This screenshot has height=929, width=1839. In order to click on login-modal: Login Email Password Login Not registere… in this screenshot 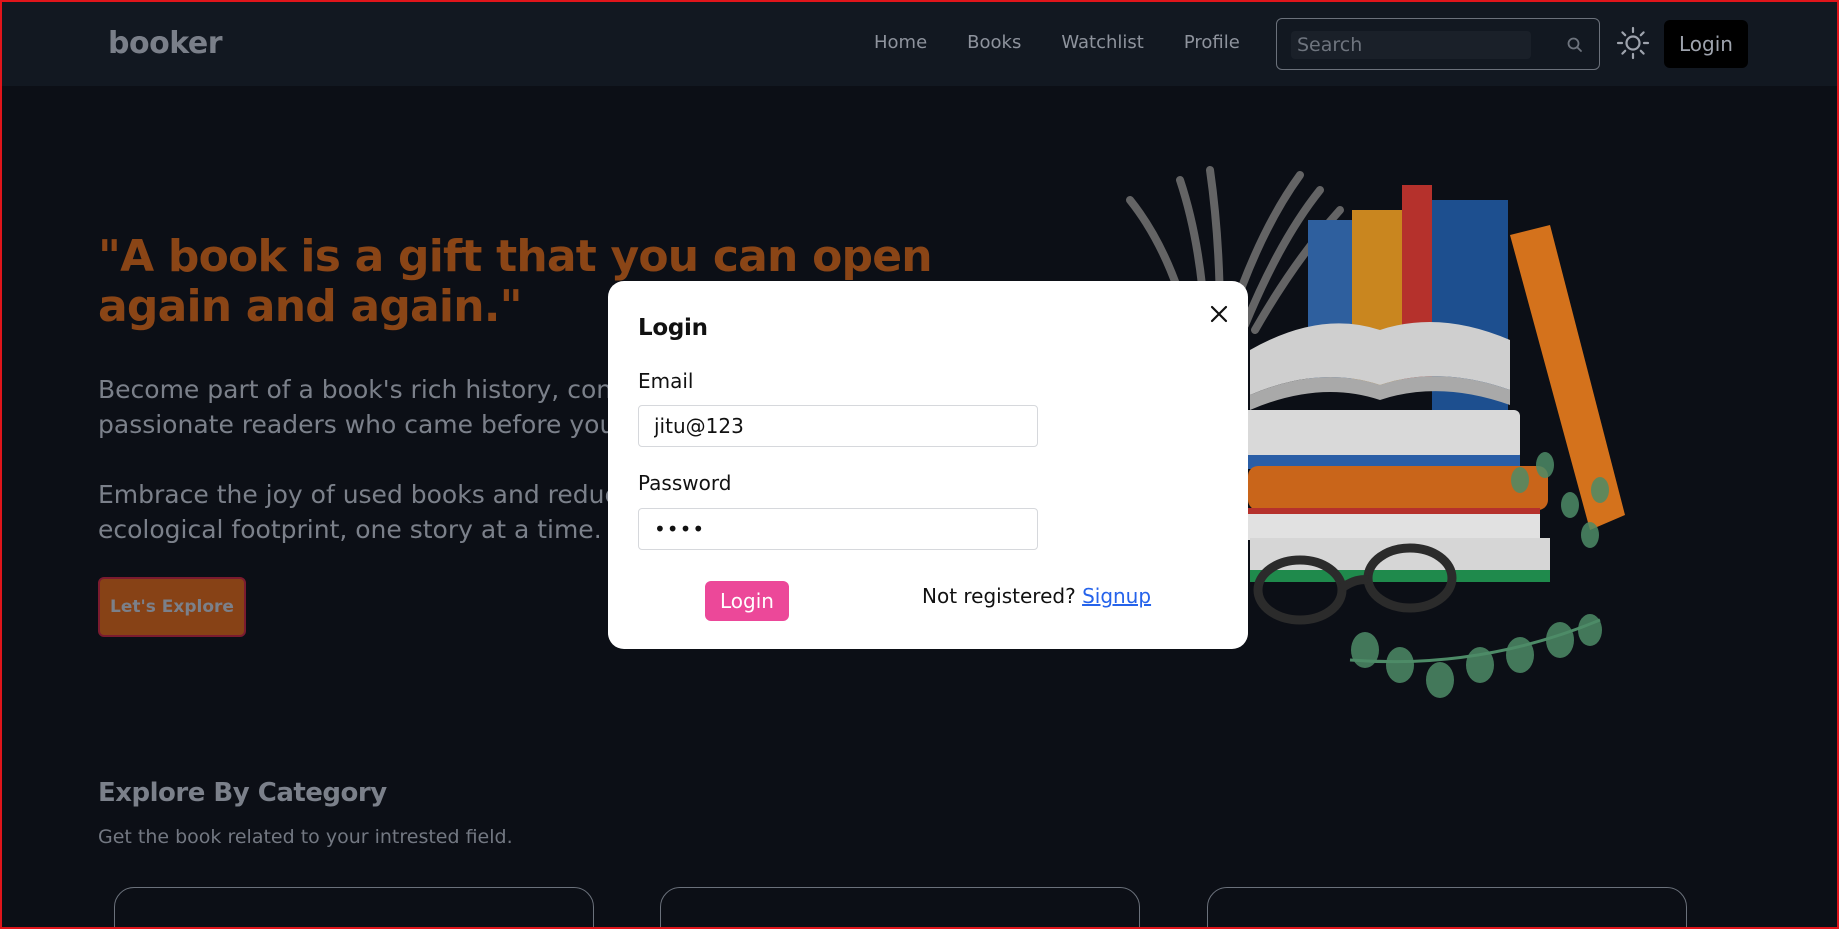, I will do `click(928, 465)`.